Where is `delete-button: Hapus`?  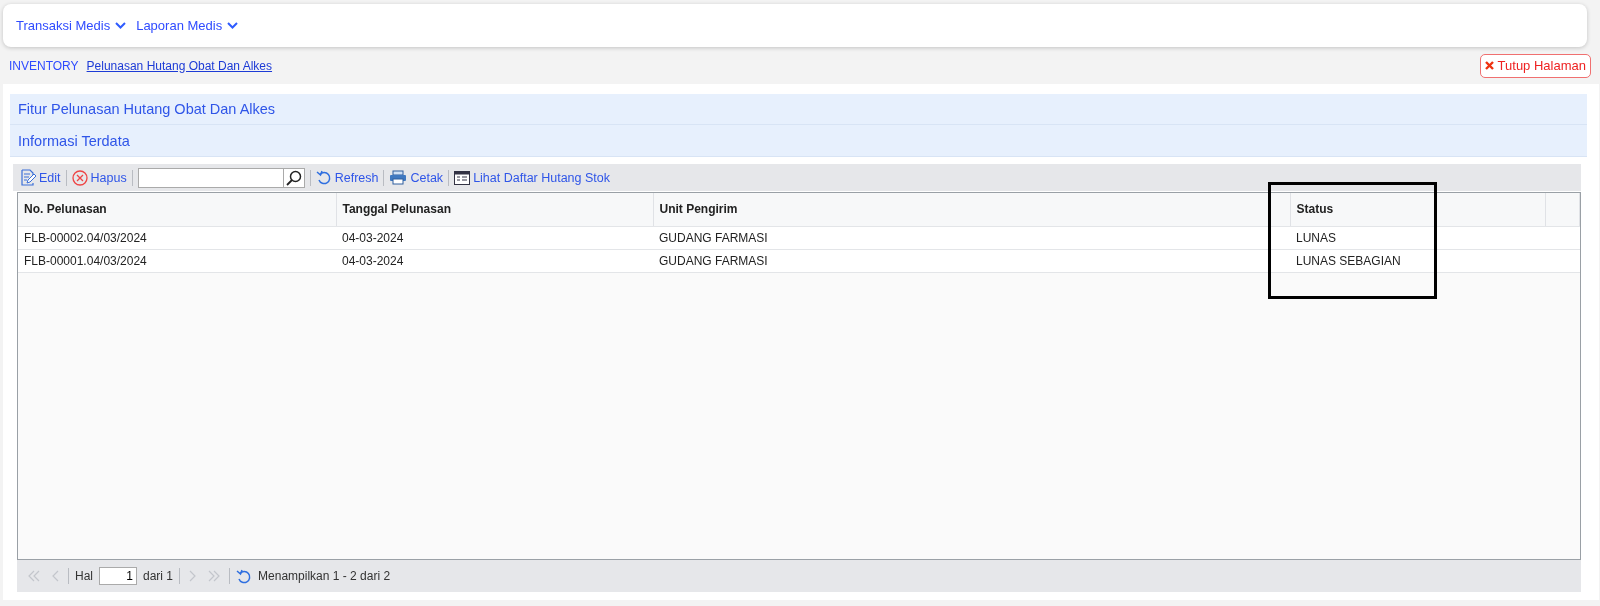
delete-button: Hapus is located at coordinates (99, 177).